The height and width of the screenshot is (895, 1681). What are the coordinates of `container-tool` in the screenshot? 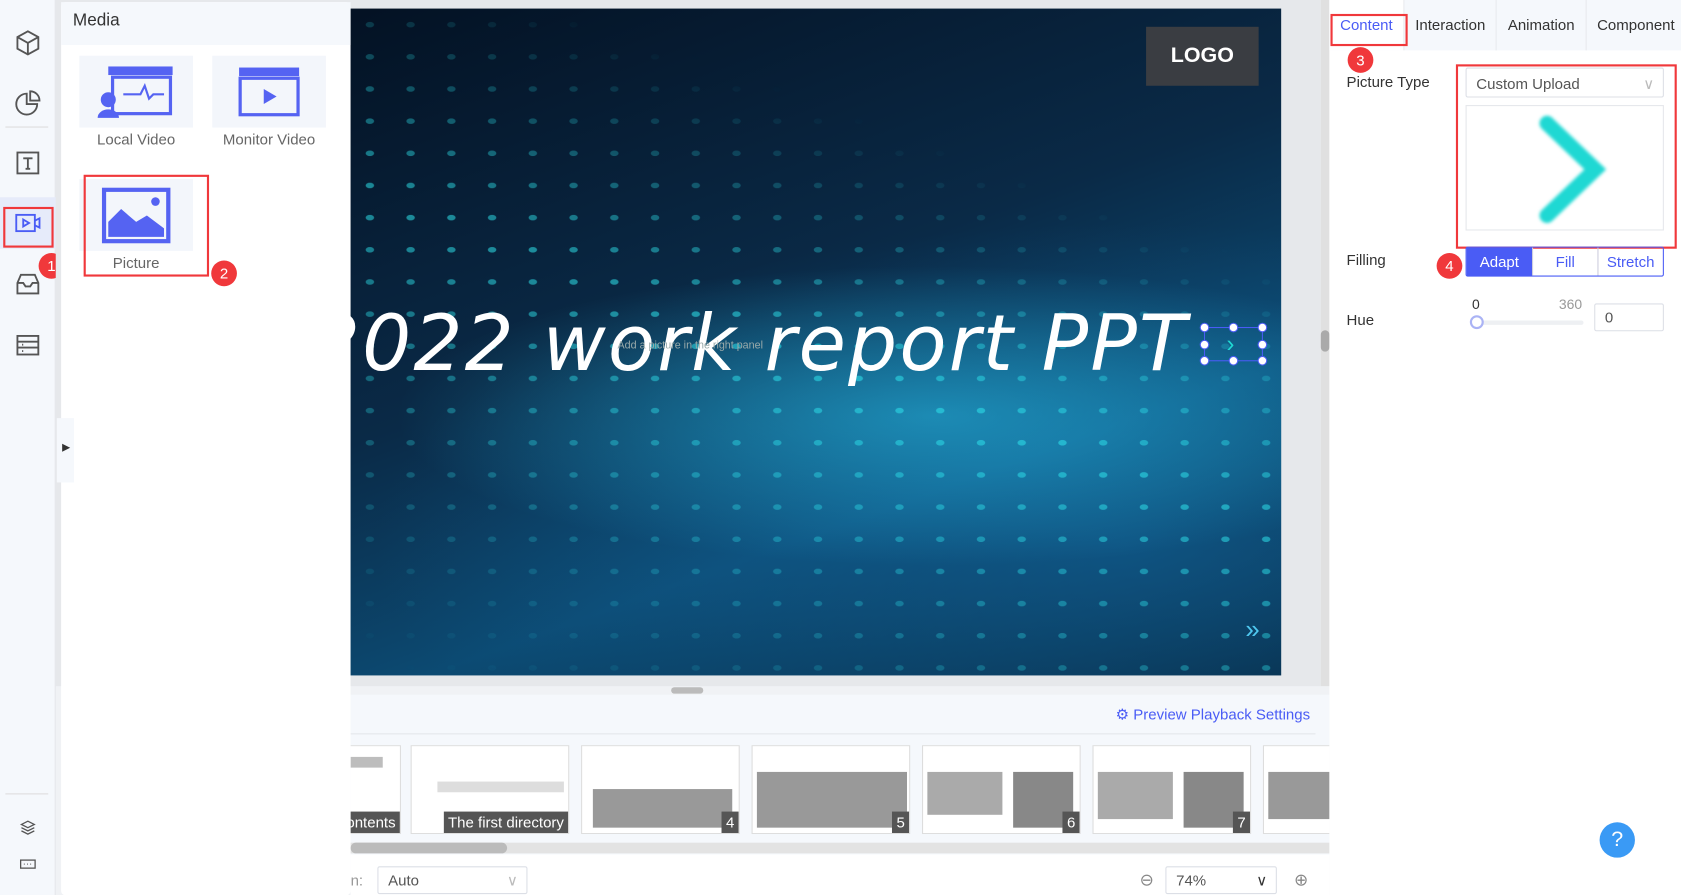 It's located at (28, 283).